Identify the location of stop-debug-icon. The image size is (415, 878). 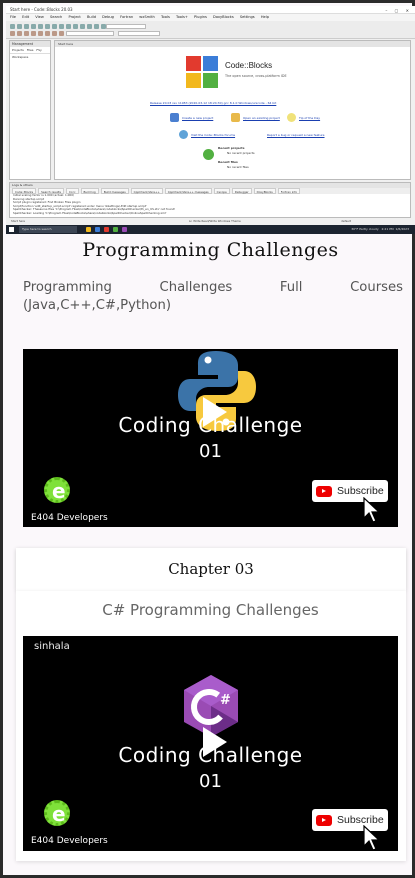
(40, 33).